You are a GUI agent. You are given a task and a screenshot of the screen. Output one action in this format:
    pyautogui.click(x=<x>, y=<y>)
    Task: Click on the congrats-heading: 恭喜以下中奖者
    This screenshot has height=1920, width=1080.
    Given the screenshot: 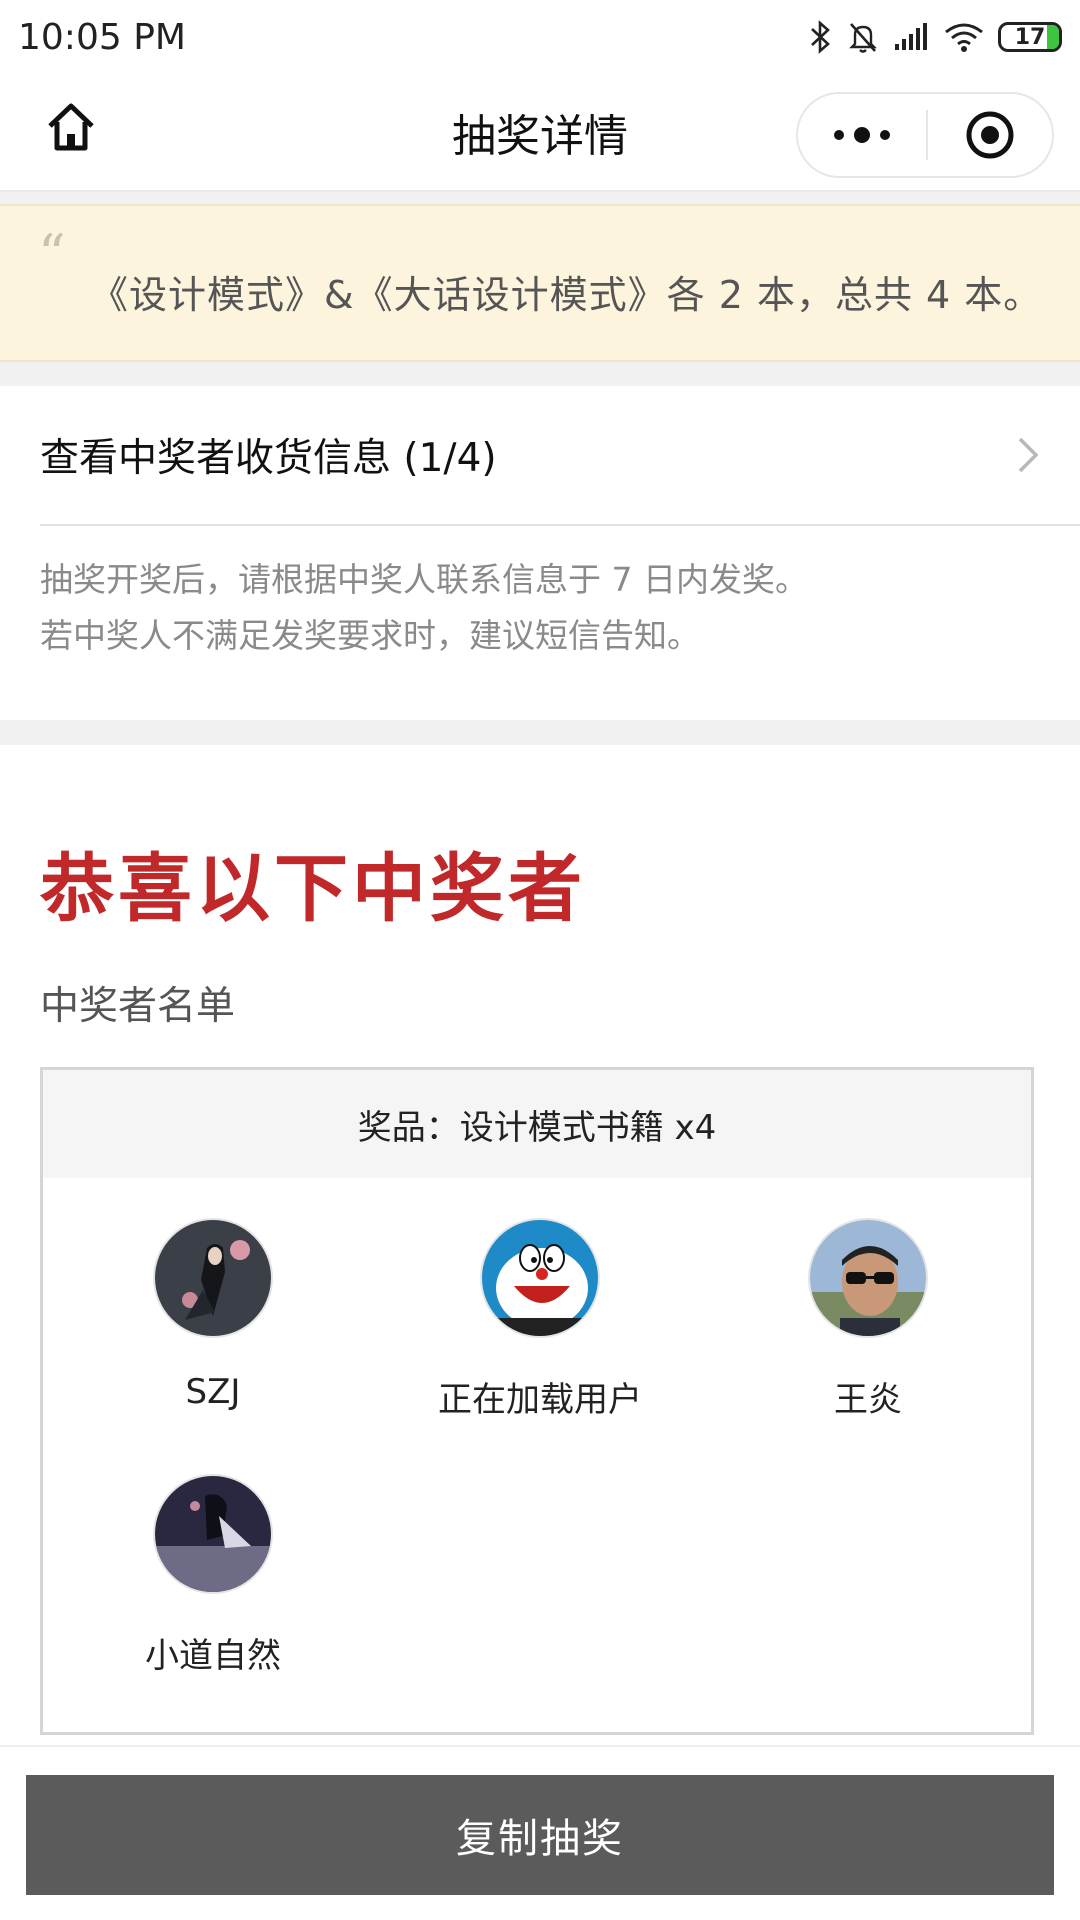 What is the action you would take?
    pyautogui.click(x=313, y=889)
    